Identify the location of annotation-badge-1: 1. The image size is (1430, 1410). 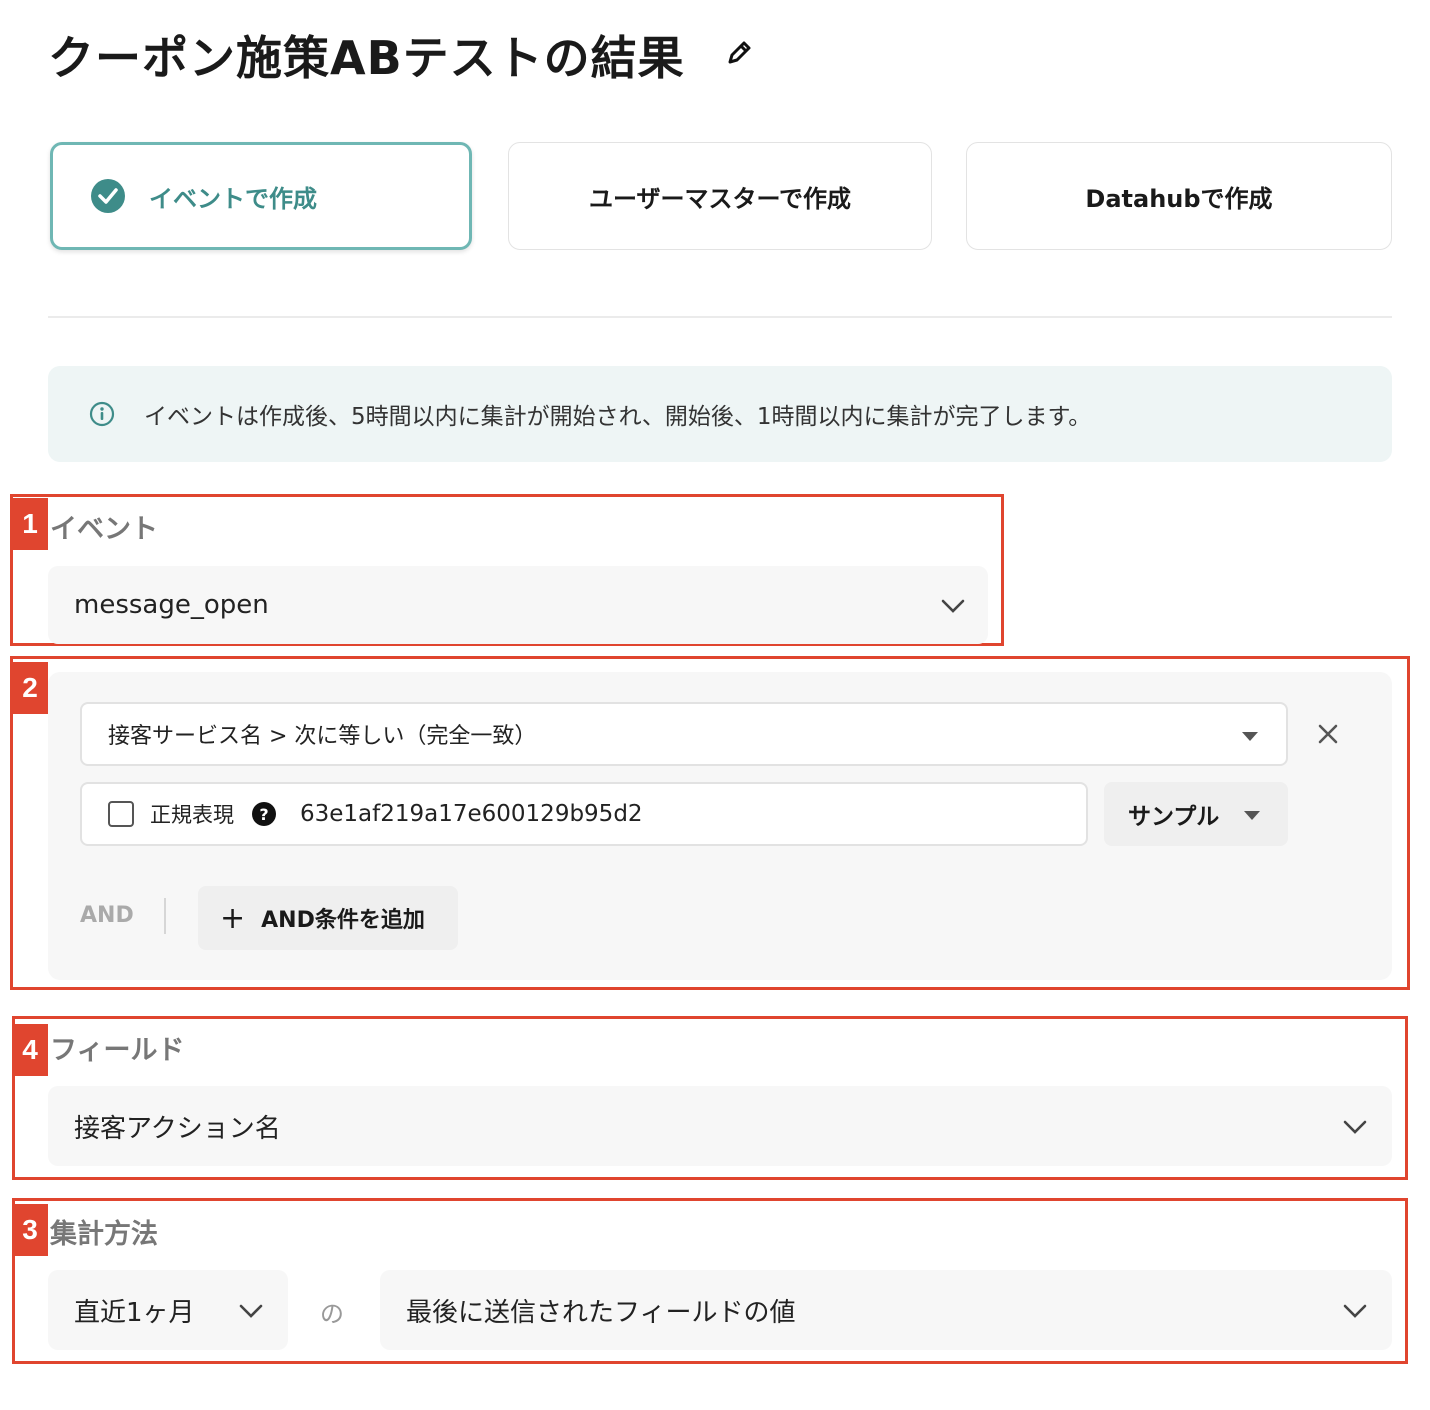
(30, 524).